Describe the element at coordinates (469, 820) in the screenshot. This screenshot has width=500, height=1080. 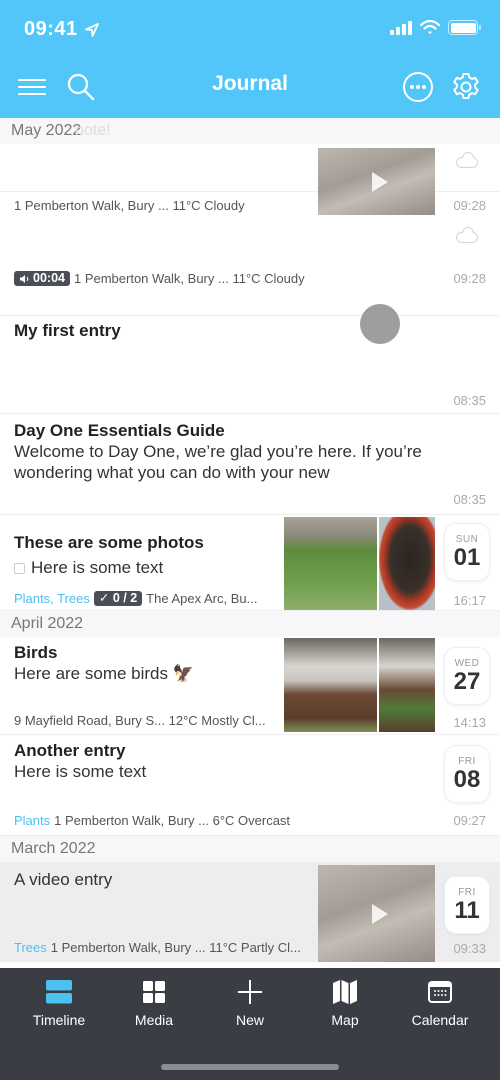
I see `entry-time: 09:27` at that location.